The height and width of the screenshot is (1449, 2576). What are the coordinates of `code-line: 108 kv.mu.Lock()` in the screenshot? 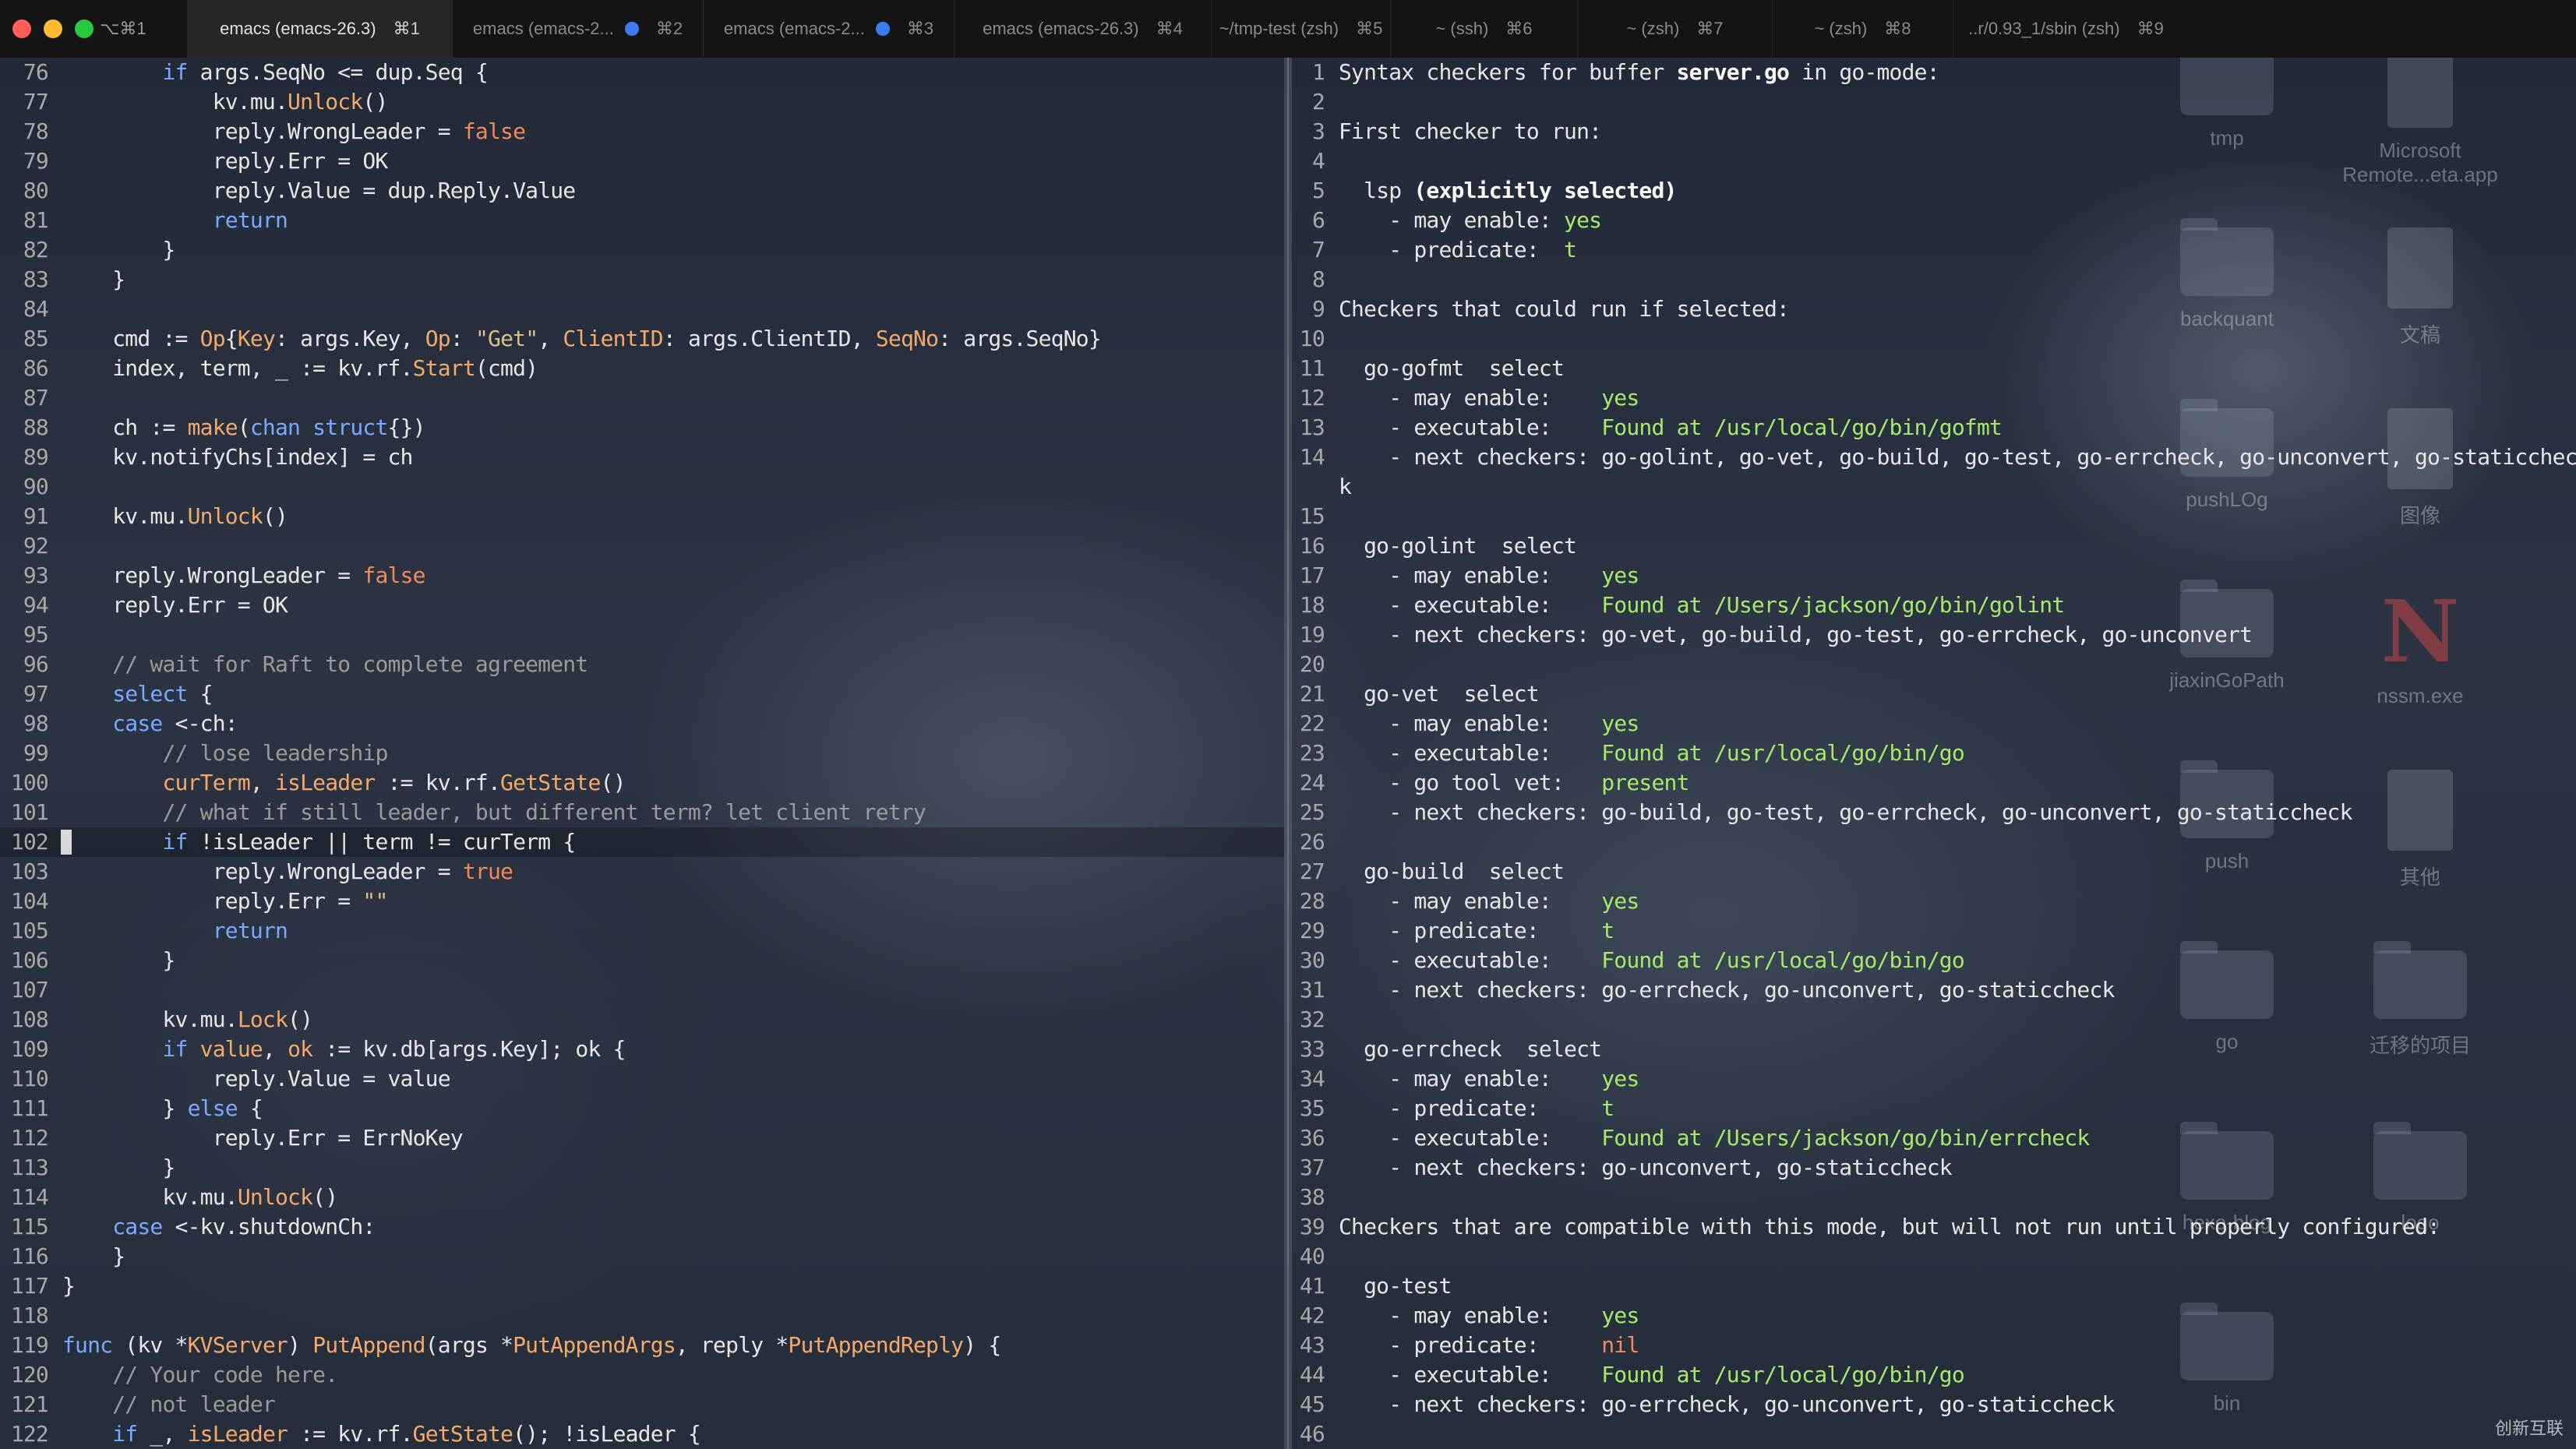 It's located at (642, 1020).